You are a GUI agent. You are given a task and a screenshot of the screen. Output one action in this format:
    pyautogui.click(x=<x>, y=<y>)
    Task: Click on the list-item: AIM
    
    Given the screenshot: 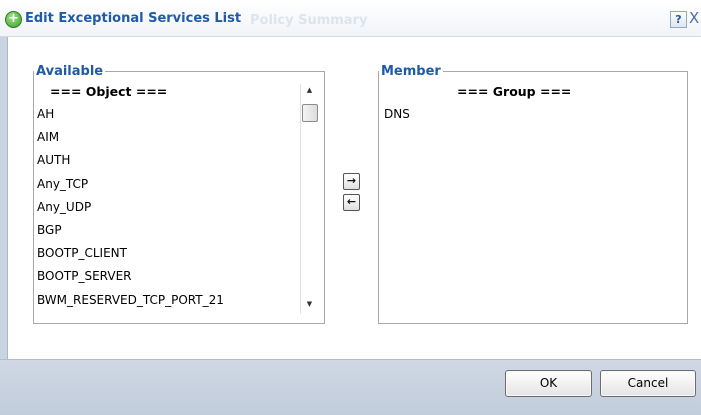 What is the action you would take?
    pyautogui.click(x=167, y=137)
    